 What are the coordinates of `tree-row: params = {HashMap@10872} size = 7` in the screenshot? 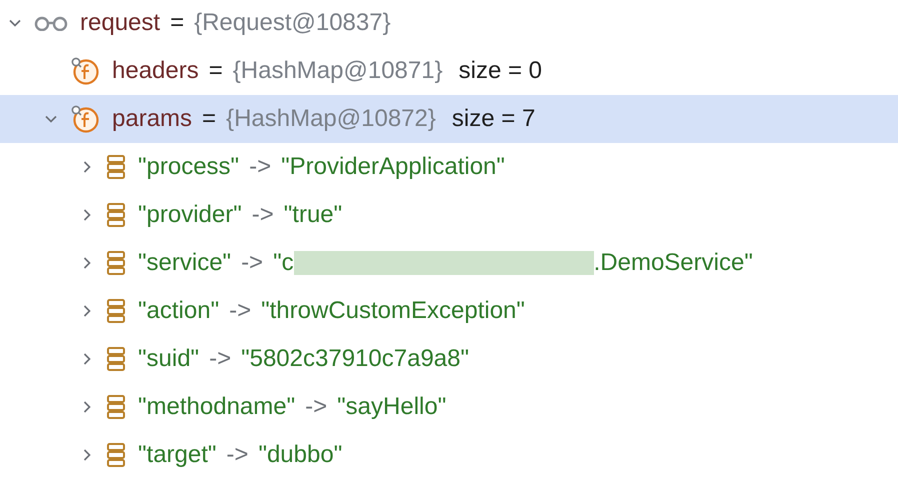 It's located at (449, 119).